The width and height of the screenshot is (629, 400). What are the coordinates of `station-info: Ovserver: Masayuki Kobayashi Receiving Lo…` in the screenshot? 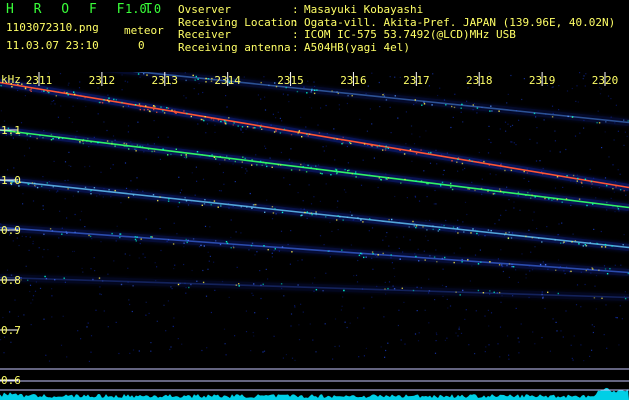 It's located at (397, 29).